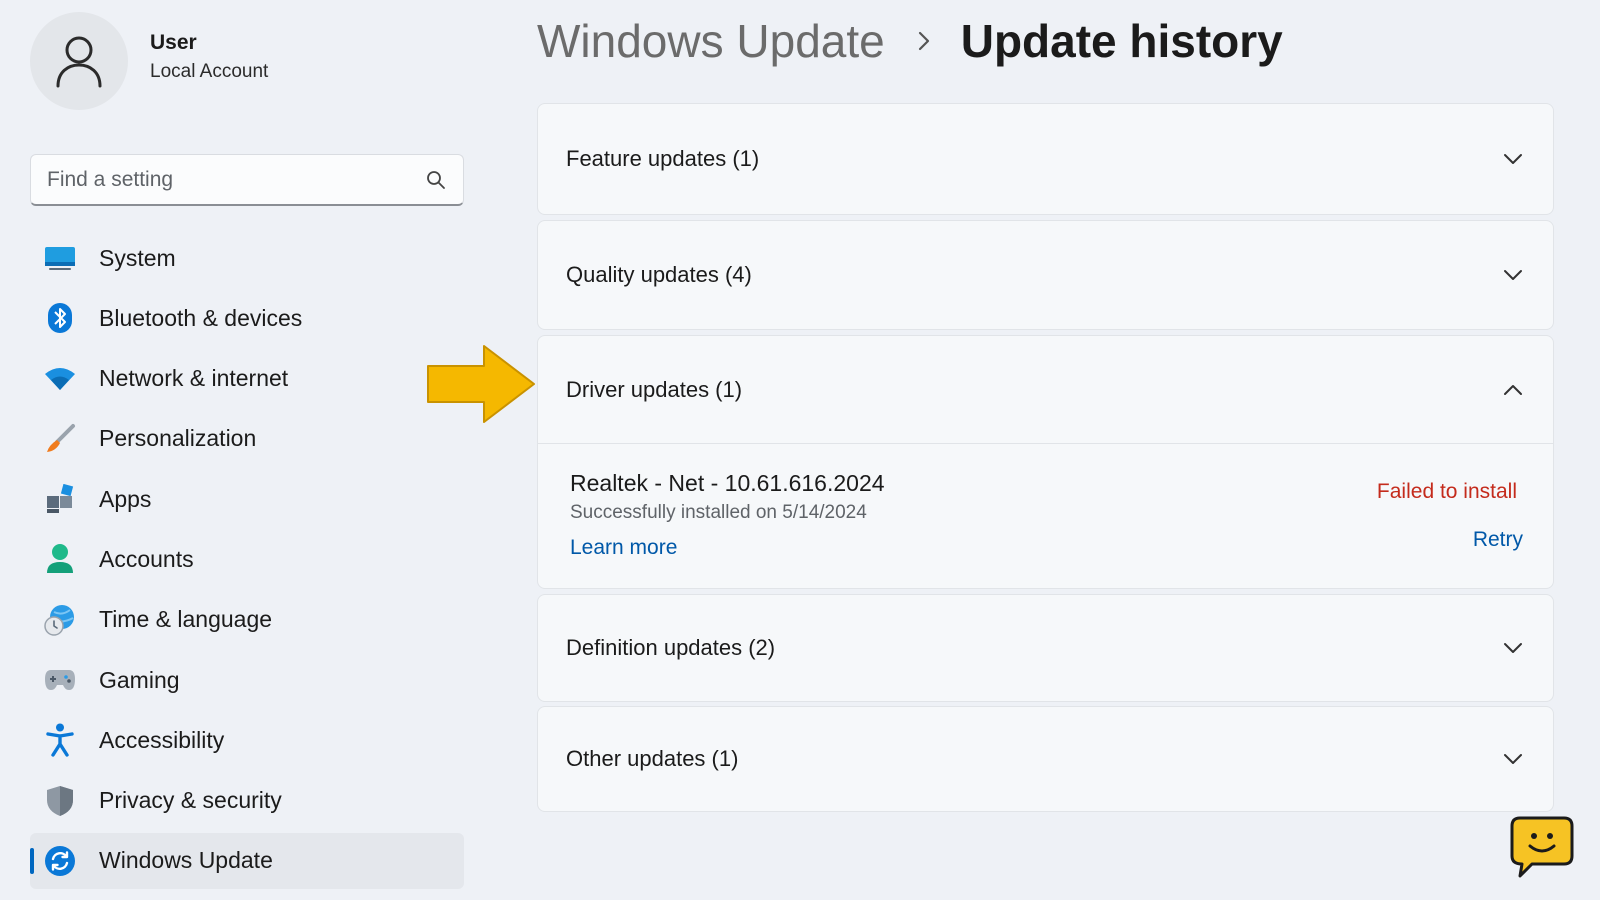  Describe the element at coordinates (247, 680) in the screenshot. I see `sidebar-item-gaming: Gaming` at that location.